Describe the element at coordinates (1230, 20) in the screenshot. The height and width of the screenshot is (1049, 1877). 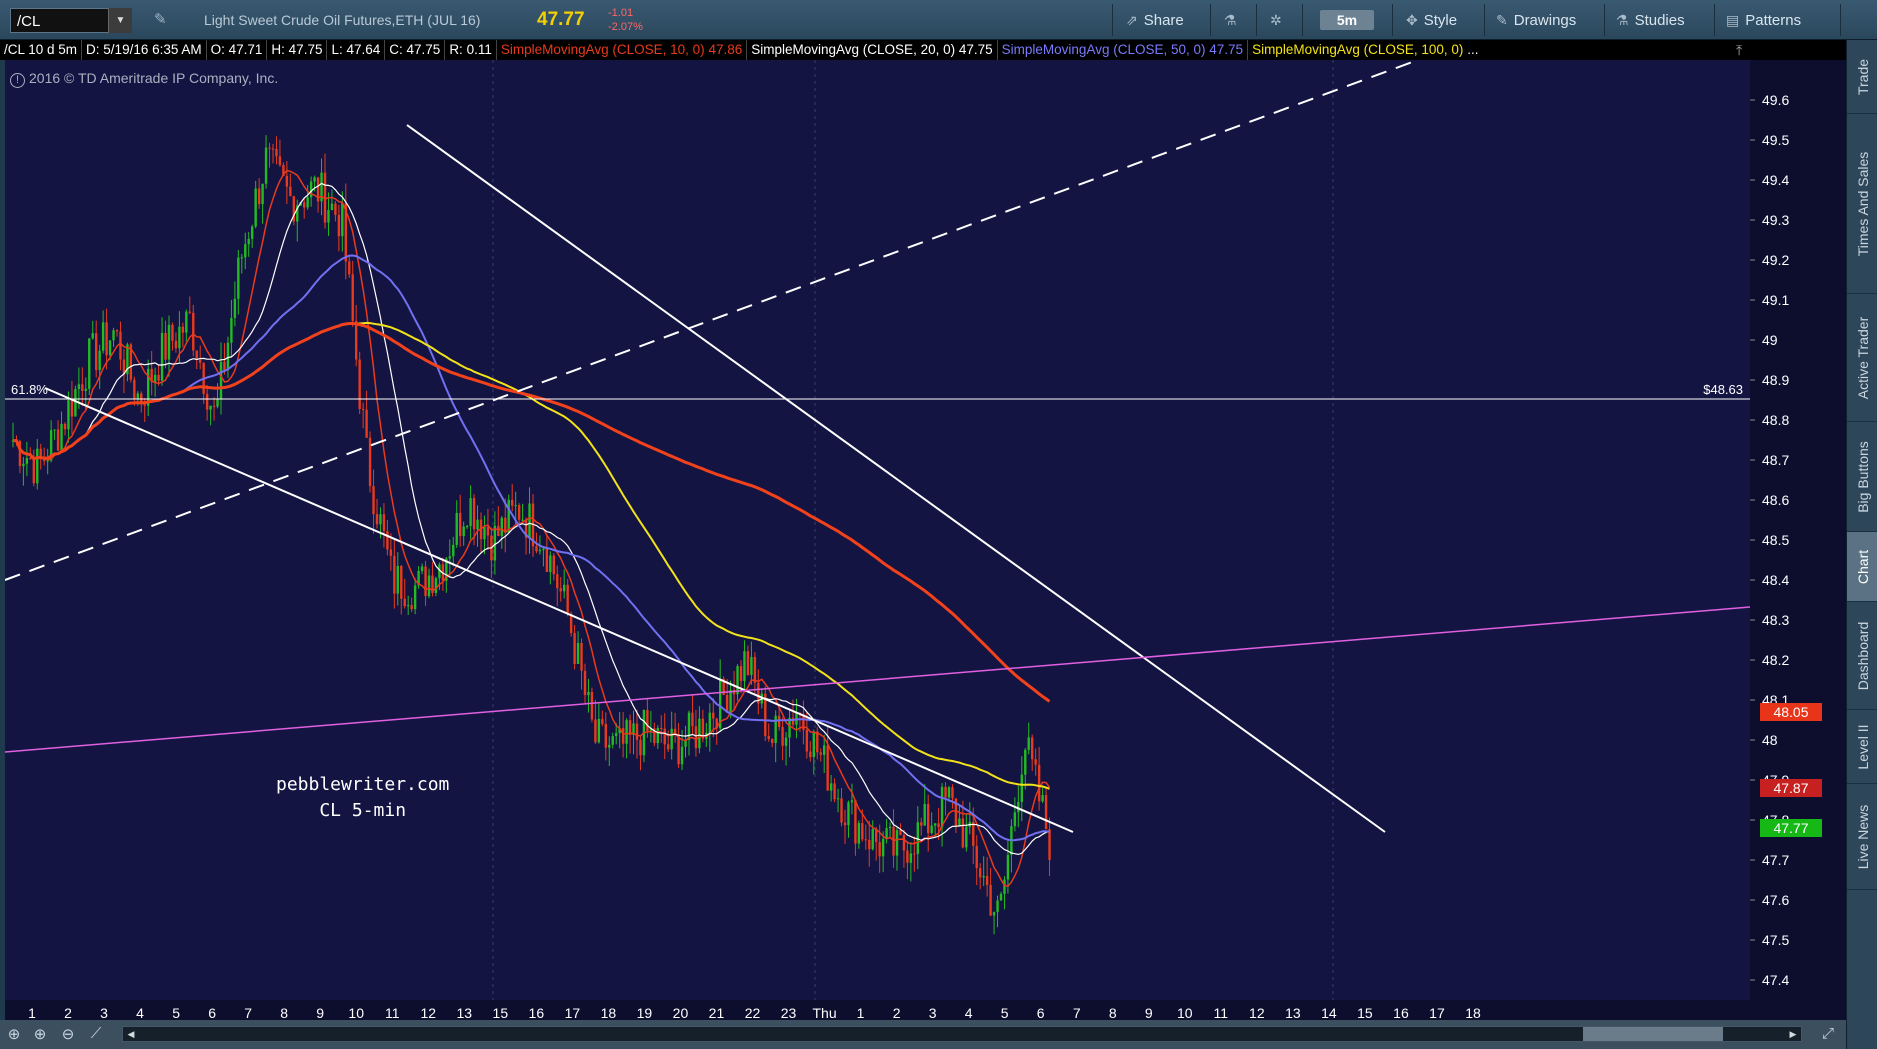
I see `flask-button: ⚗` at that location.